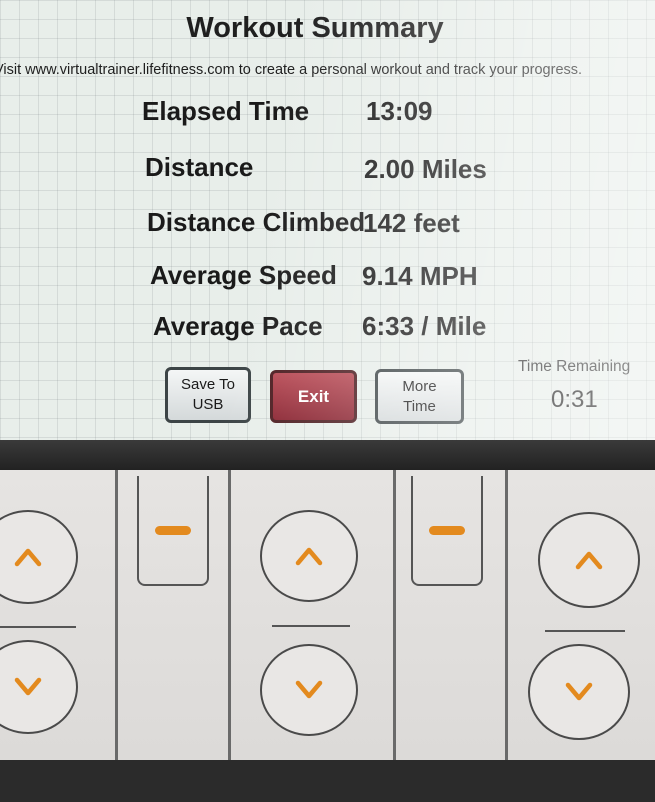  What do you see at coordinates (238, 326) in the screenshot?
I see `stat-label-average-pace: Average Pace` at bounding box center [238, 326].